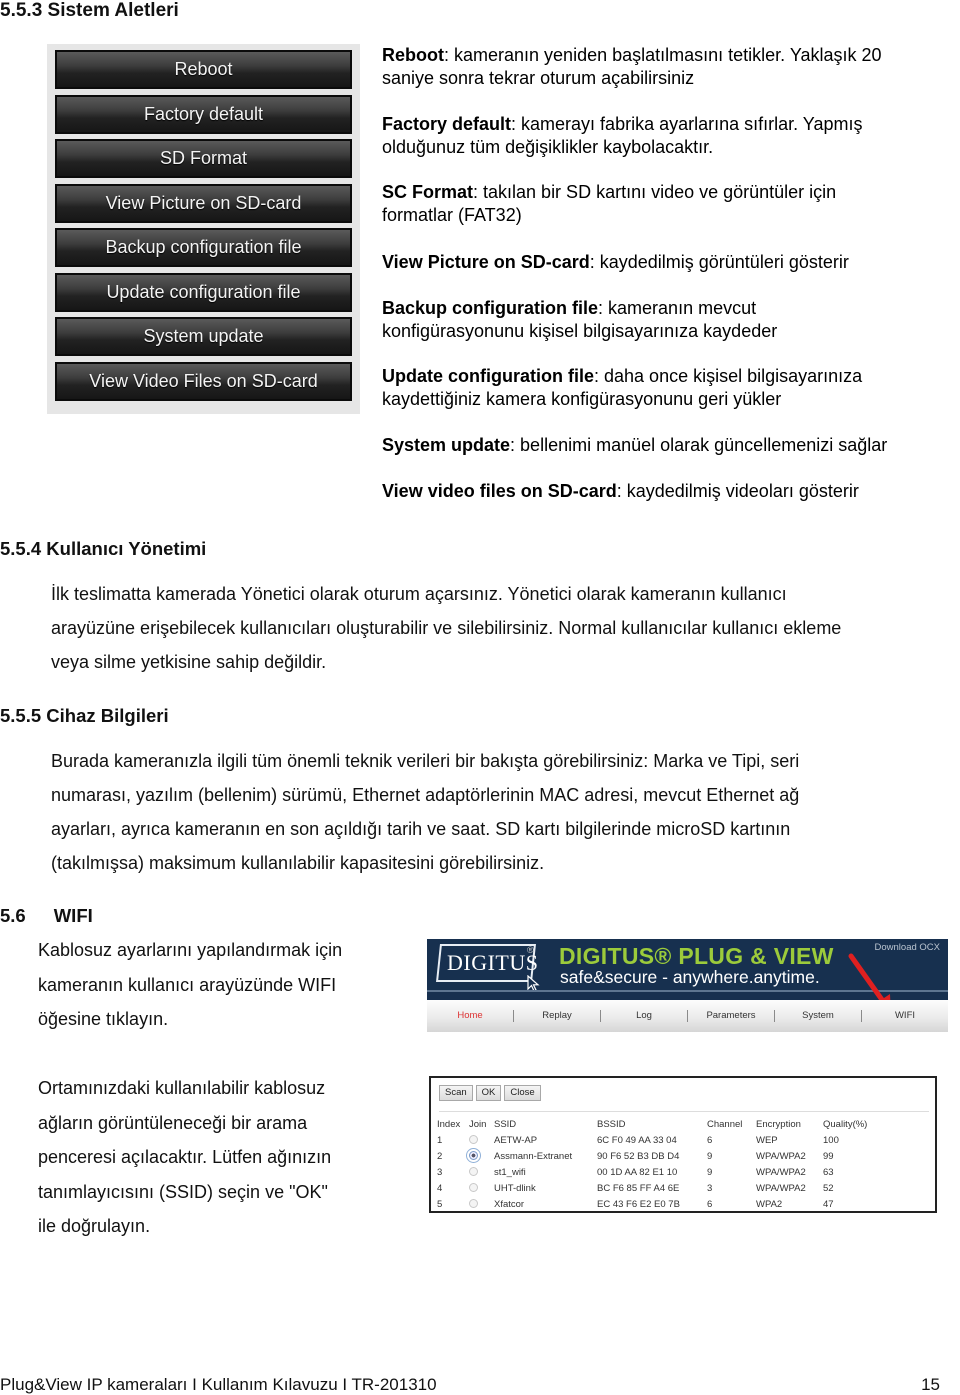 Image resolution: width=960 pixels, height=1395 pixels. Describe the element at coordinates (103, 1019) in the screenshot. I see `paragraph-line: öğesine tıklayın.` at that location.